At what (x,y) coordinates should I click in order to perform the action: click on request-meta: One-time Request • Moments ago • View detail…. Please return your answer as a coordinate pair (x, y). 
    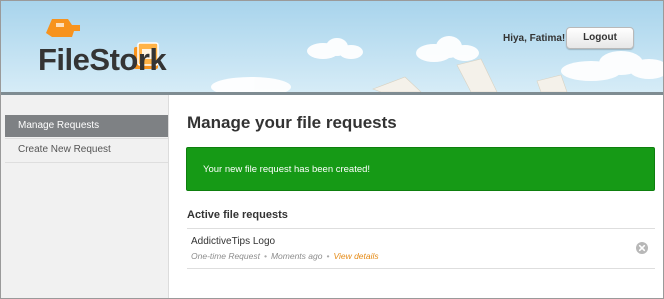
    Looking at the image, I should click on (285, 256).